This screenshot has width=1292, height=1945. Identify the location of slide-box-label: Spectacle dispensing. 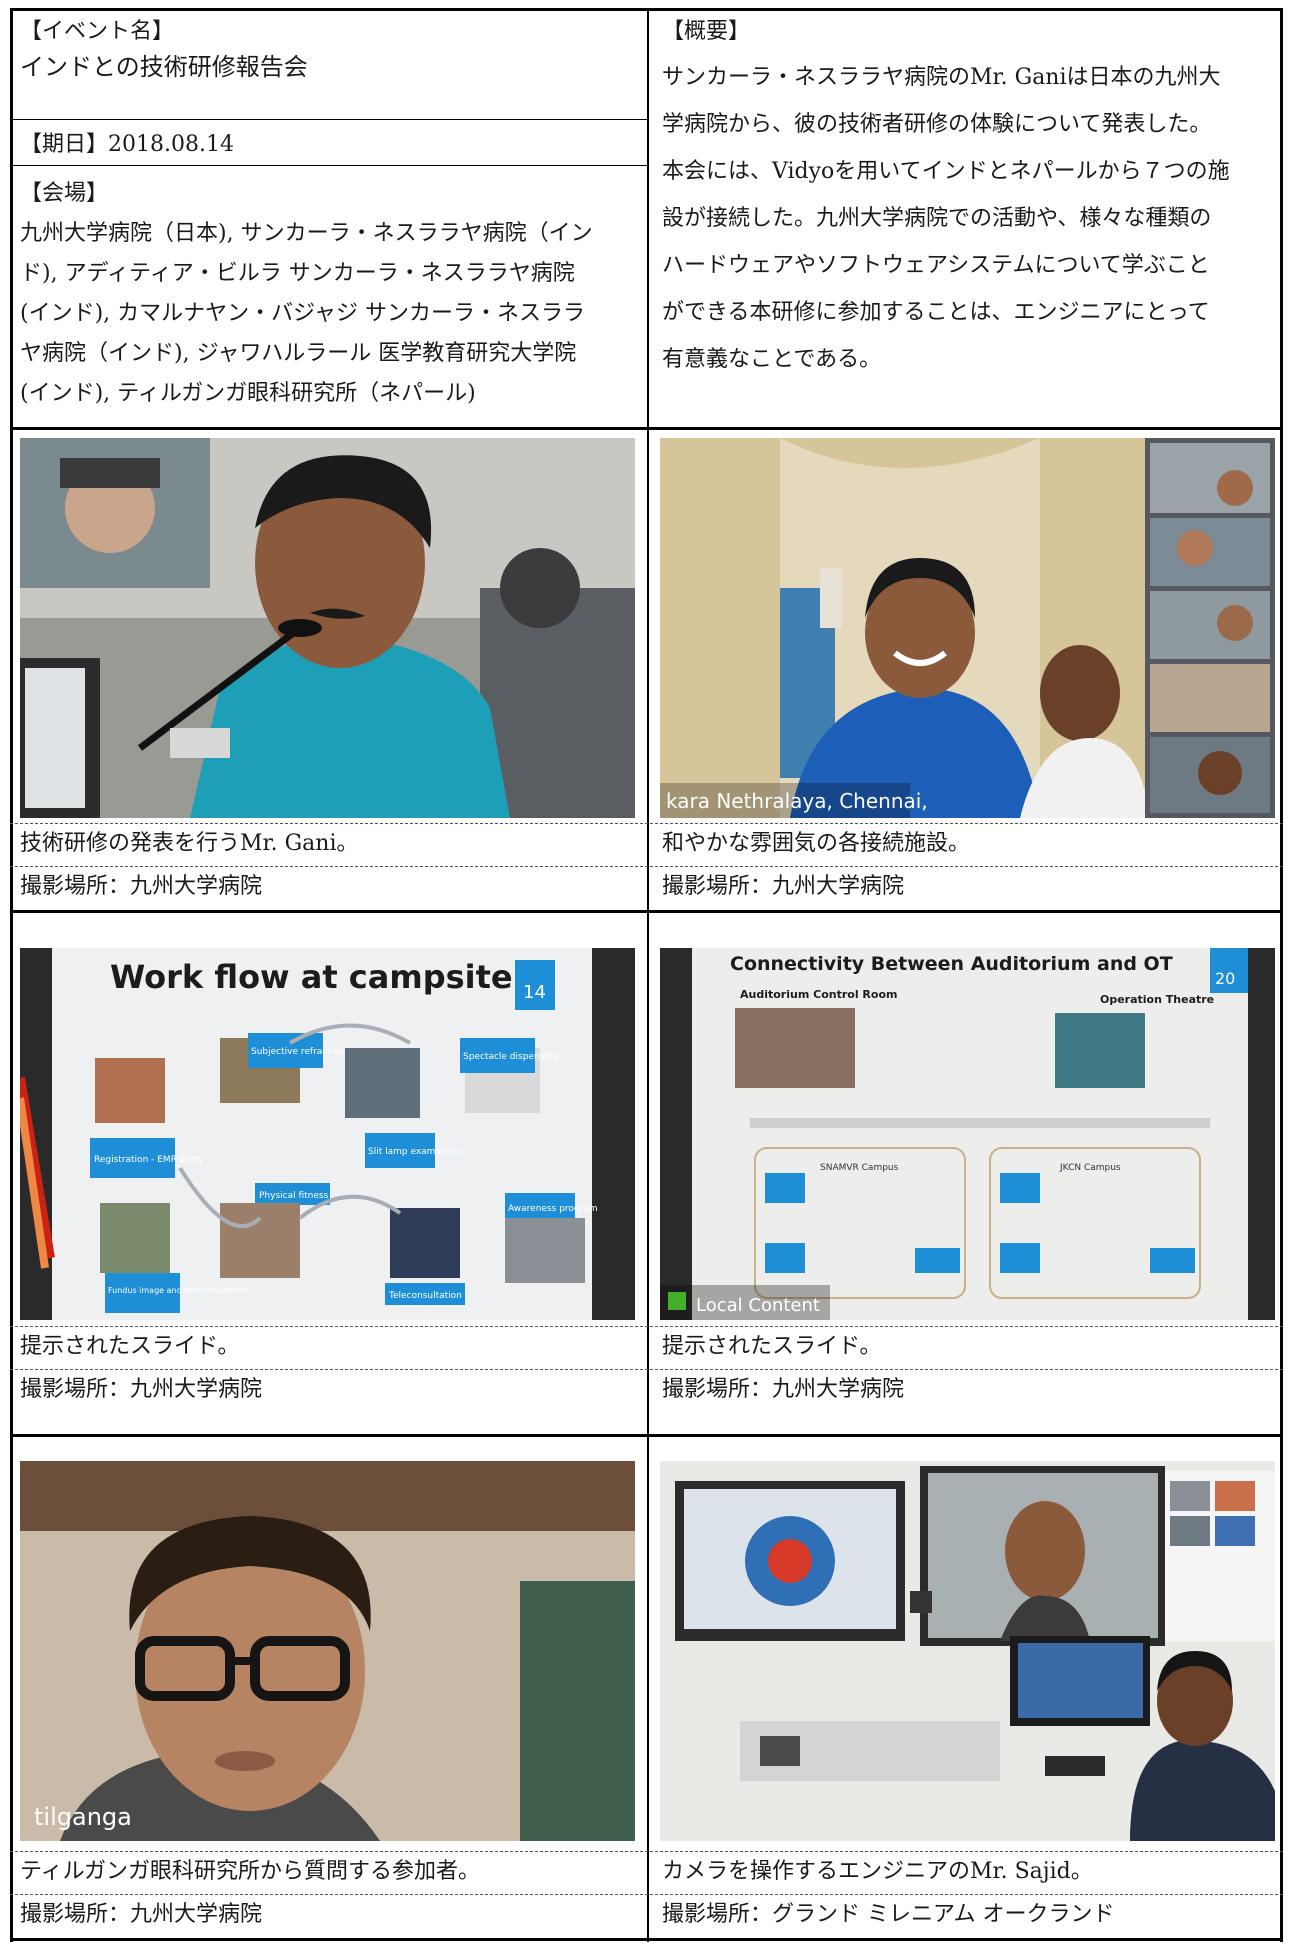
(510, 1057).